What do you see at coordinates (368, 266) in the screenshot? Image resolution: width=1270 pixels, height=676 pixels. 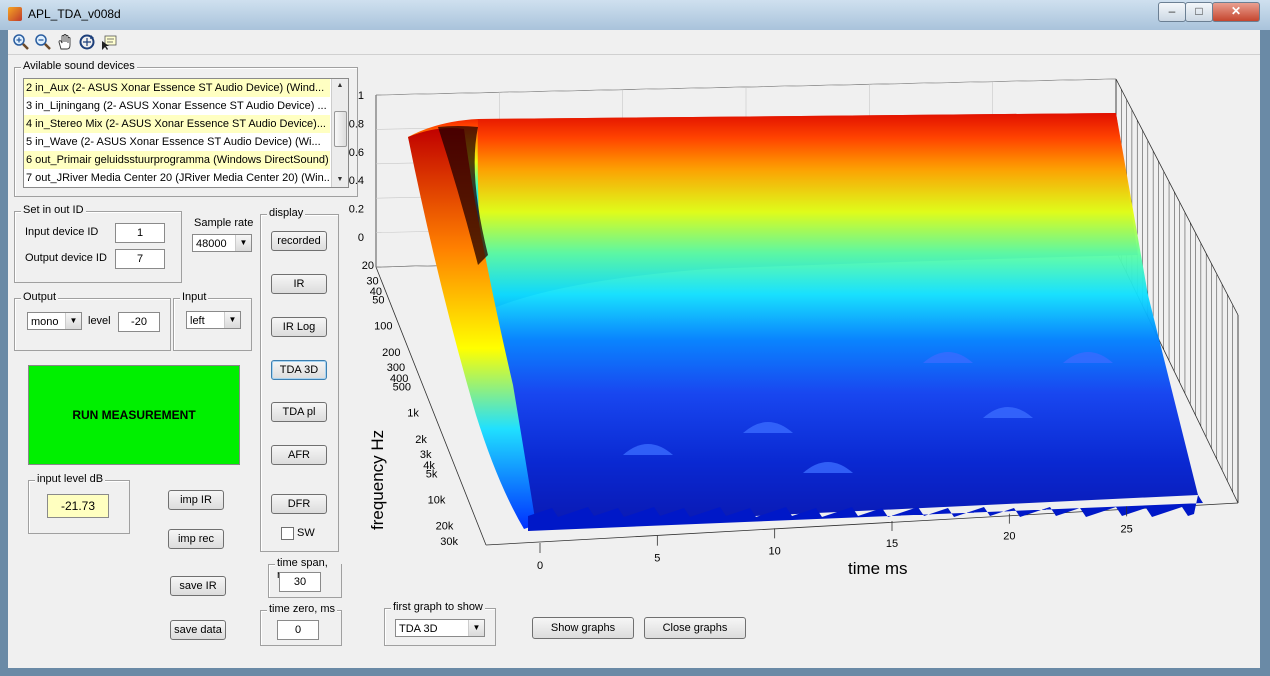 I see `frequency-tick-label: 20` at bounding box center [368, 266].